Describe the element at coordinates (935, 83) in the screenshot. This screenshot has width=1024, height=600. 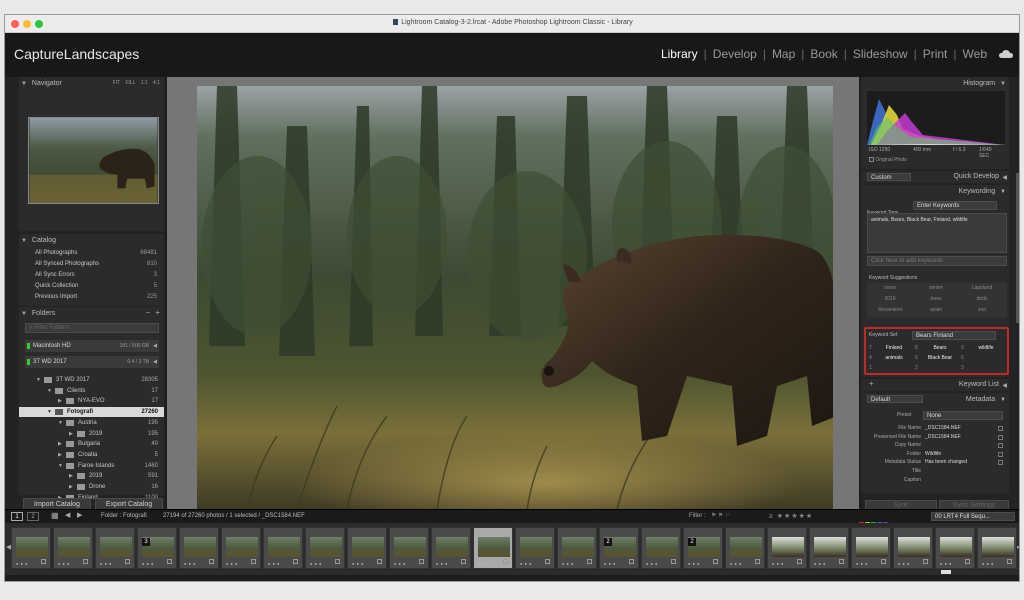
I see `histogram-header: Histogram ▼` at that location.